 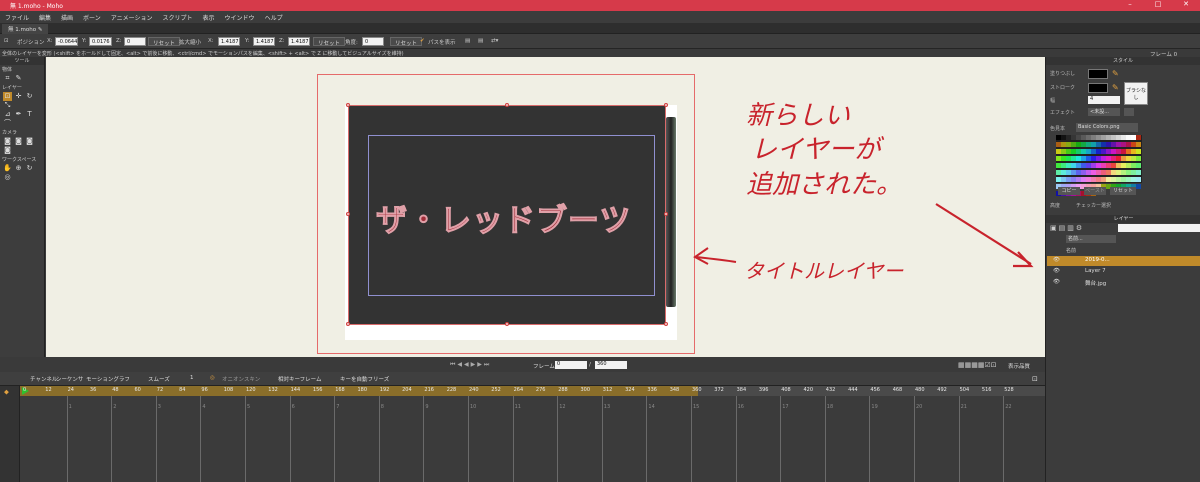 I want to click on zoom-icon: ⊕, so click(x=18, y=168).